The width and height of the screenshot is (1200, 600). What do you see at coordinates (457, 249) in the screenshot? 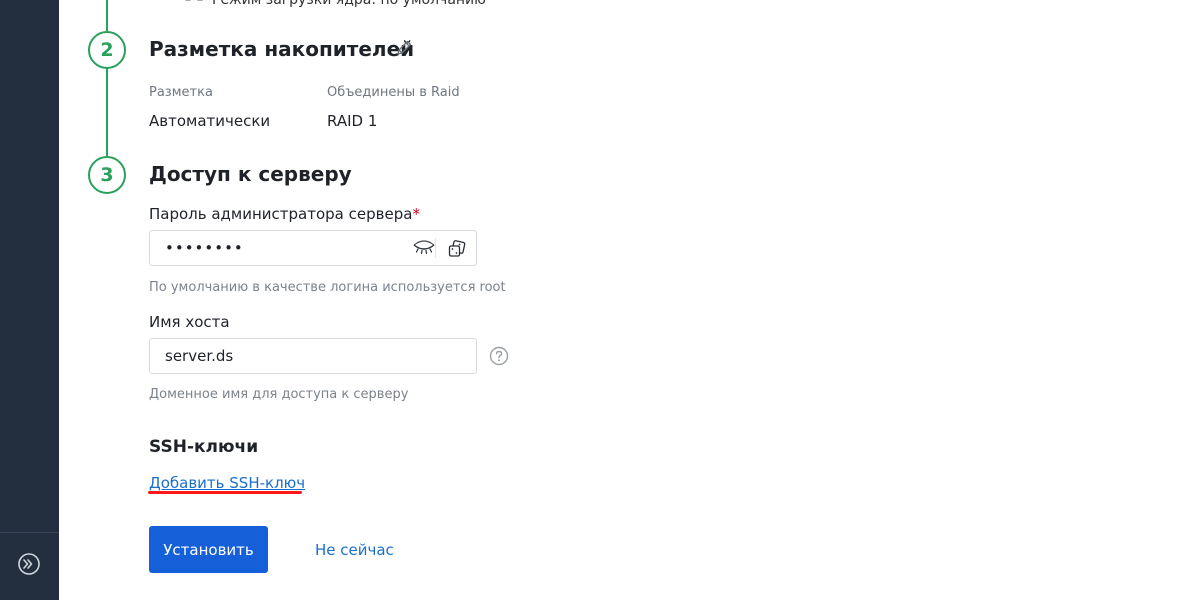
I see `dice-icon` at bounding box center [457, 249].